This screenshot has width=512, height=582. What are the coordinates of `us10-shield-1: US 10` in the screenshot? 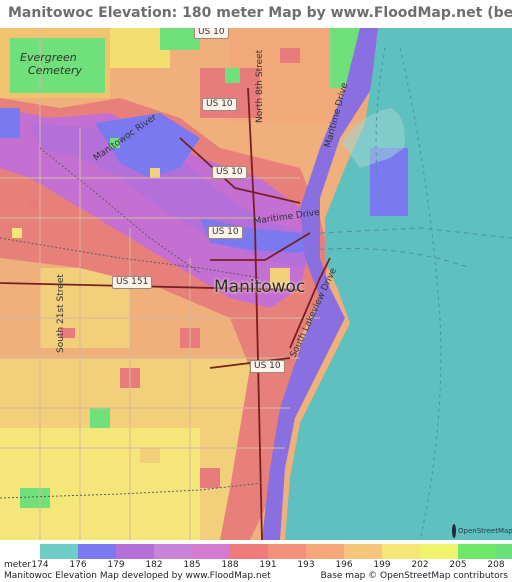 It's located at (219, 104).